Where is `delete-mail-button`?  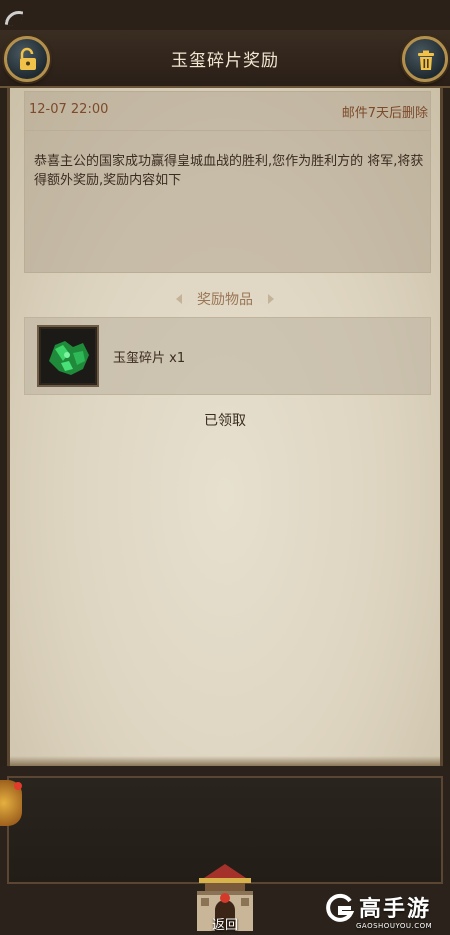 delete-mail-button is located at coordinates (425, 59).